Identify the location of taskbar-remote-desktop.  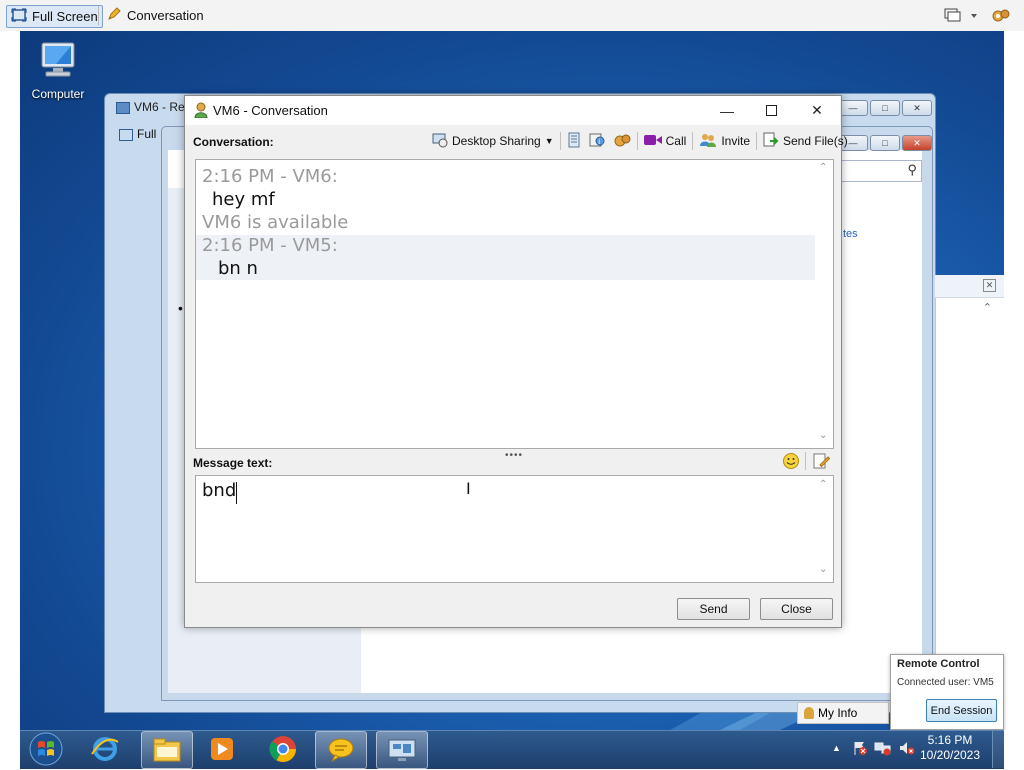
(402, 750).